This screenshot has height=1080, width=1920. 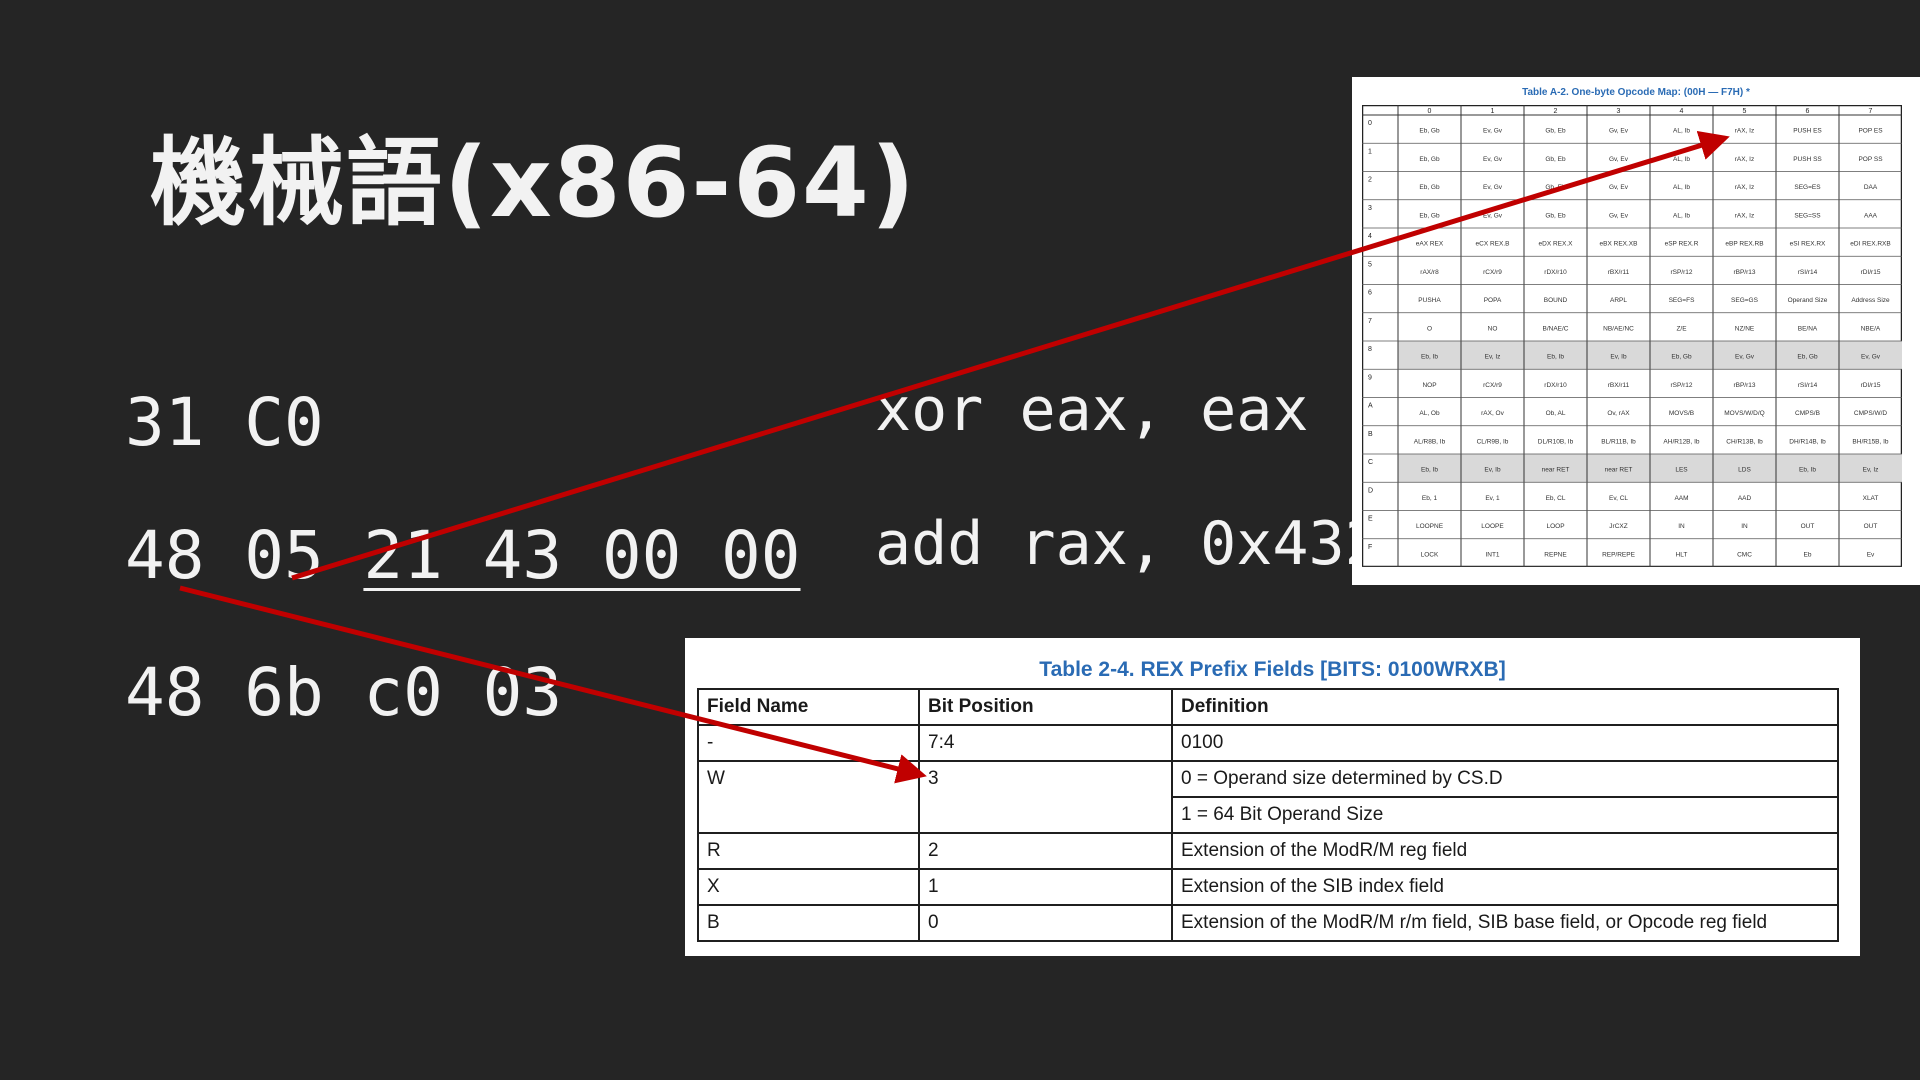 What do you see at coordinates (553, 684) in the screenshot?
I see `arrow-to-rex-w-bit` at bounding box center [553, 684].